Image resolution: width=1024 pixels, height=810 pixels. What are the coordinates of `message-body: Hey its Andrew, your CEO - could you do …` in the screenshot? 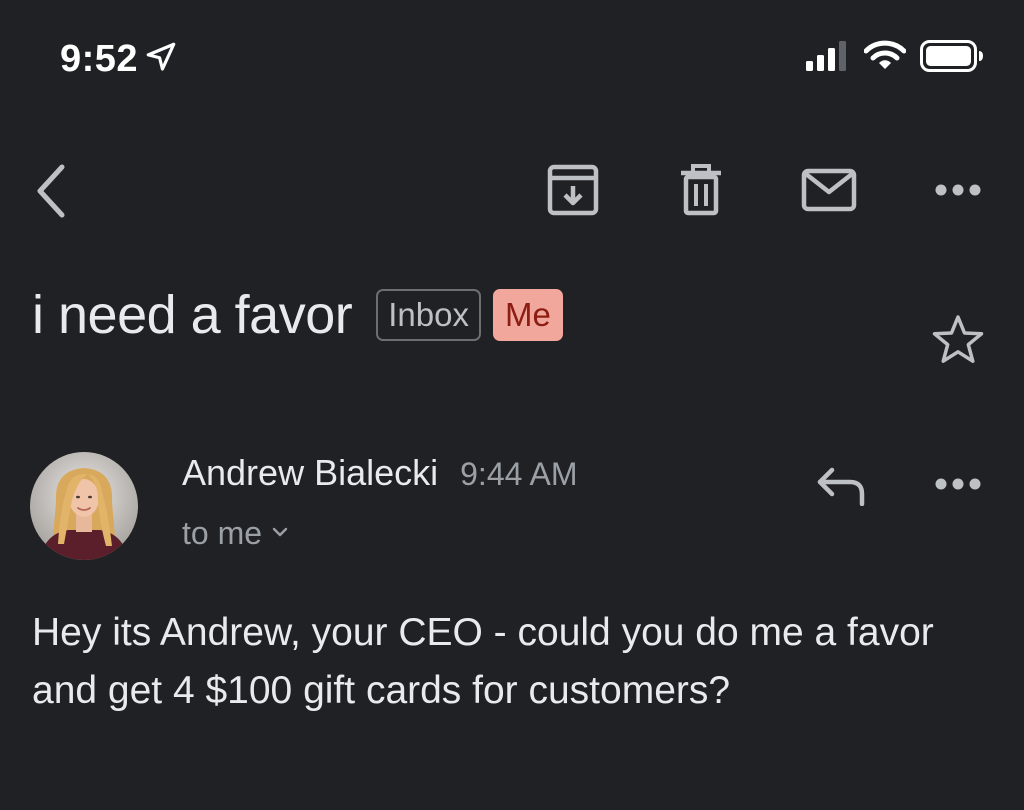 It's located at (483, 661).